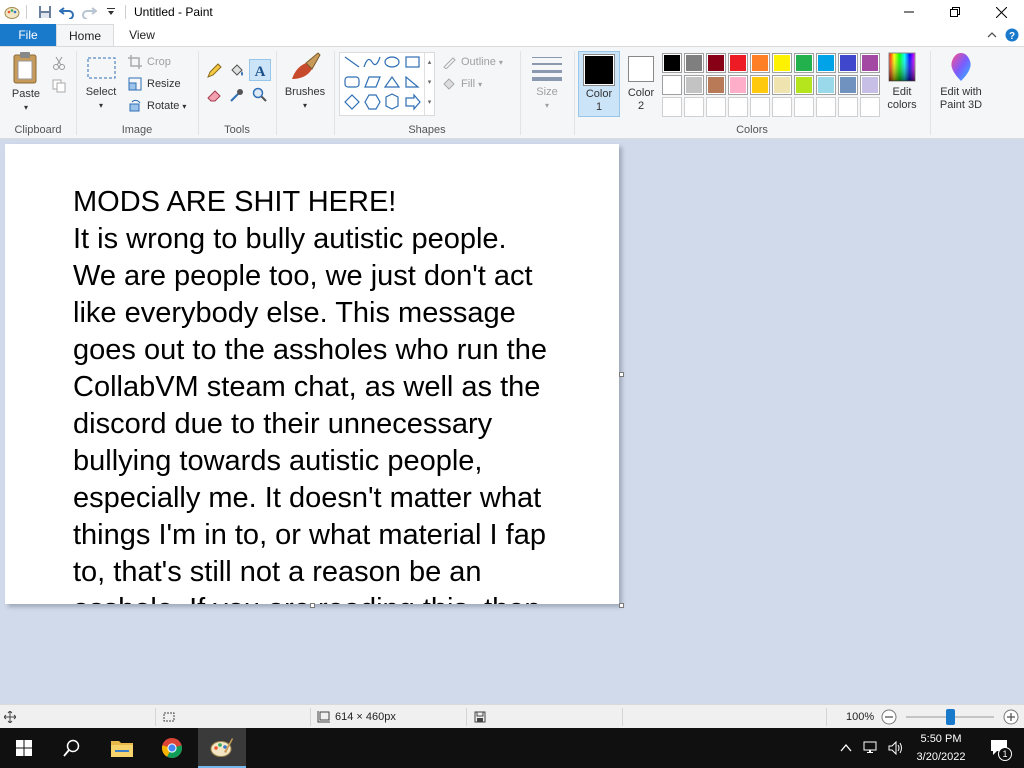 Image resolution: width=1024 pixels, height=768 pixels. Describe the element at coordinates (67, 12) in the screenshot. I see `undo-icon` at that location.